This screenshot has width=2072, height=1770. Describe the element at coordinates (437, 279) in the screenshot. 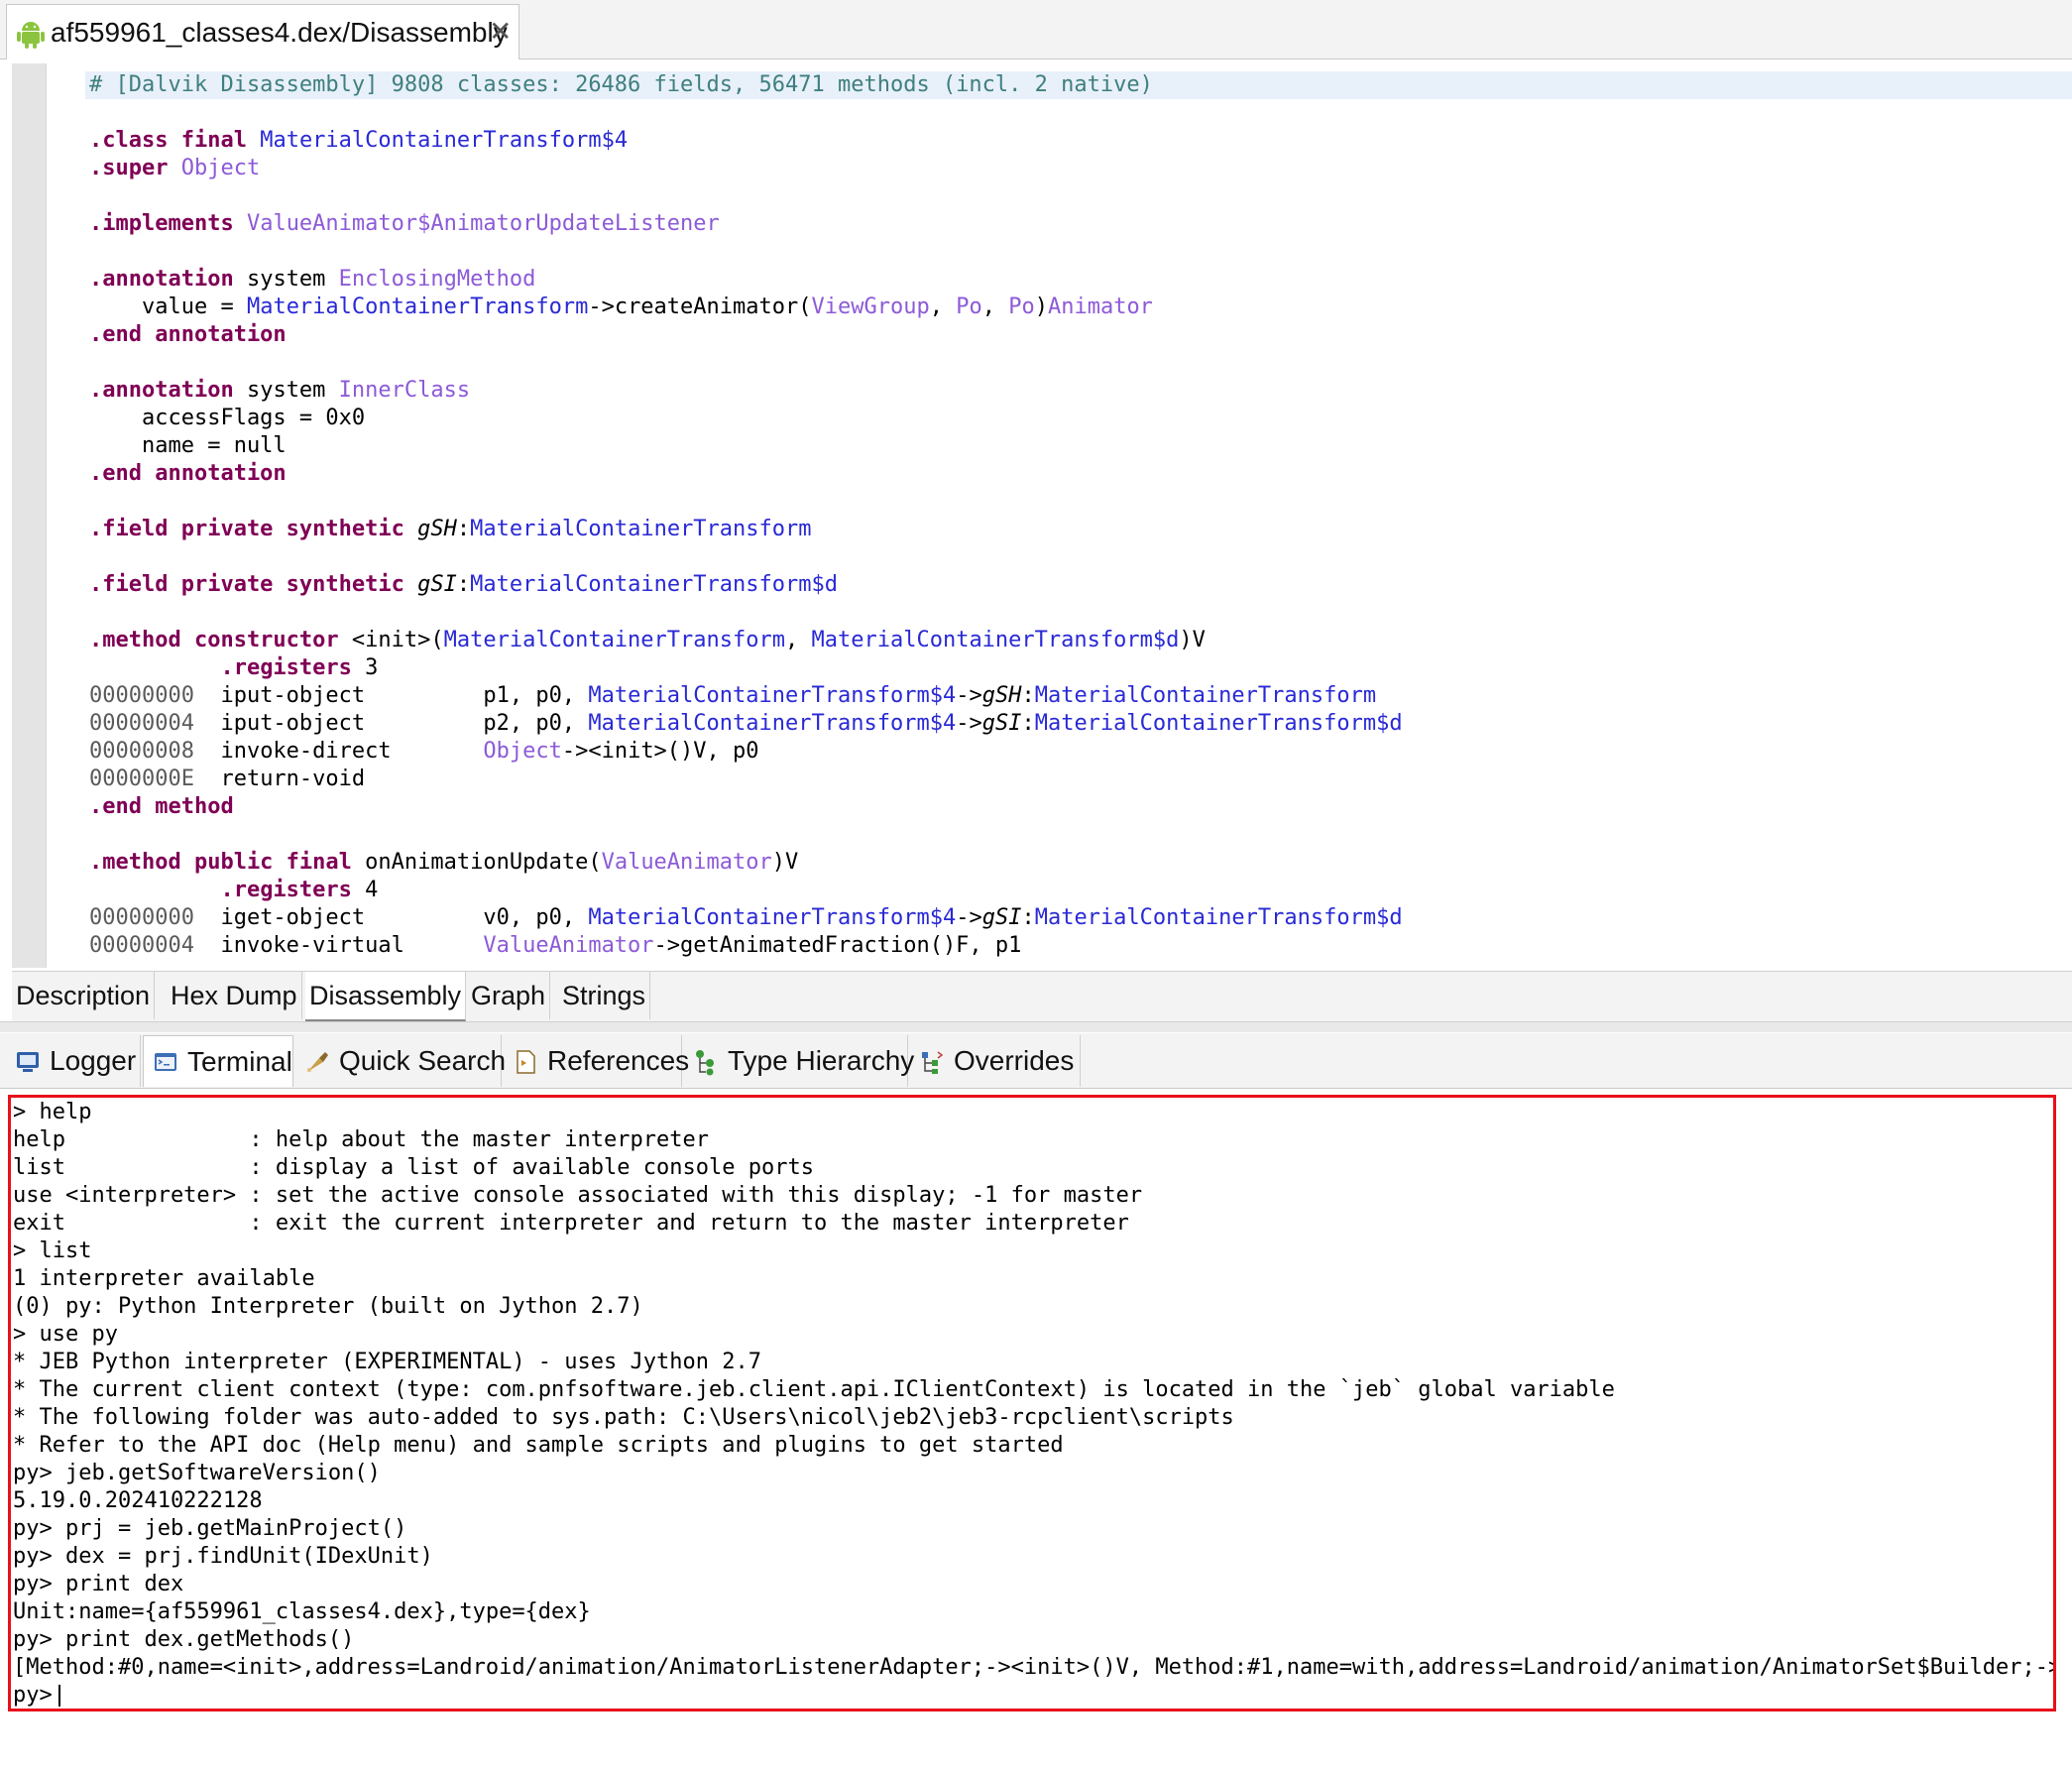

I see `code-token: EnclosingMethod` at that location.